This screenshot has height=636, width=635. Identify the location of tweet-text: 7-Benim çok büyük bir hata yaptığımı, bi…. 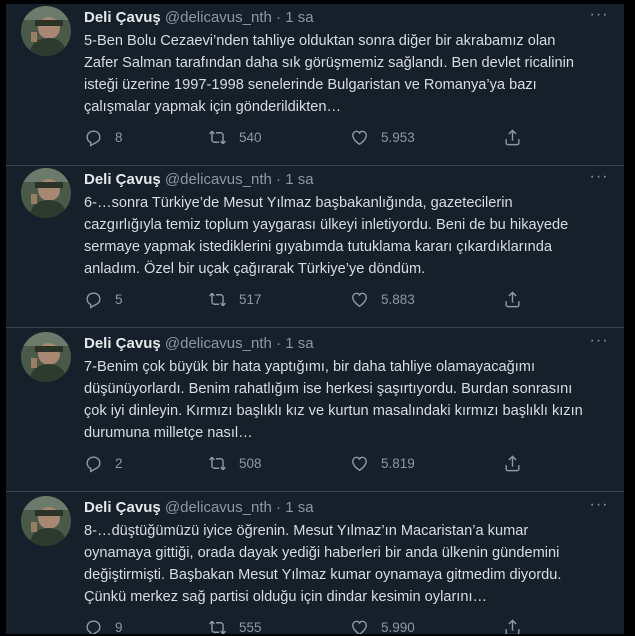
(334, 400).